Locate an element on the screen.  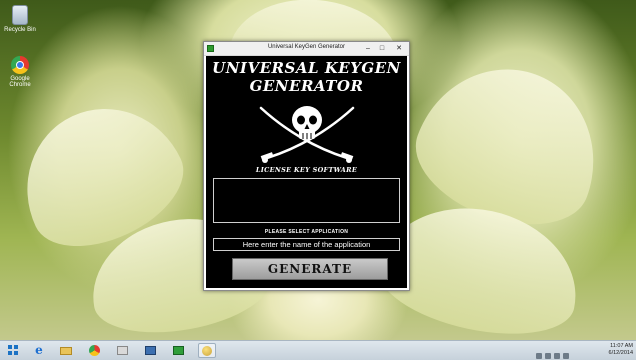
desktop-icon-label: Google Chrome is located at coordinates (20, 82).